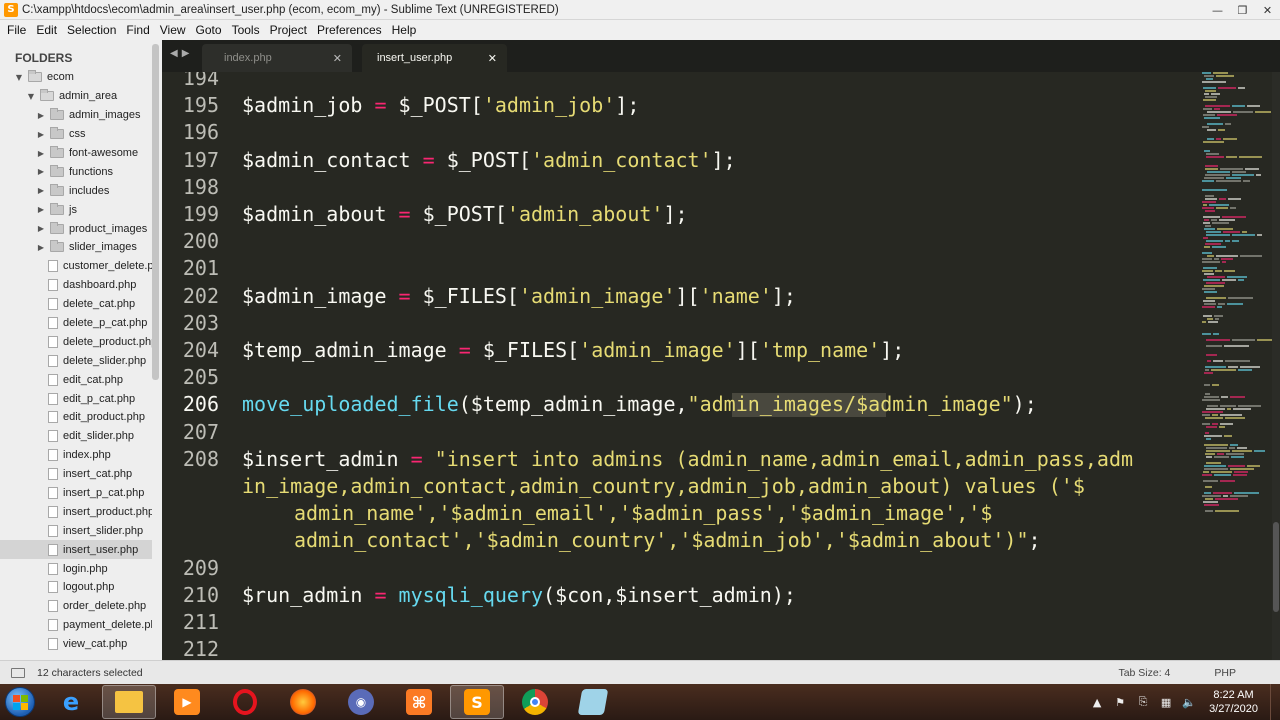  I want to click on tree-folder-slider-images: ▶ slider_images, so click(76, 247).